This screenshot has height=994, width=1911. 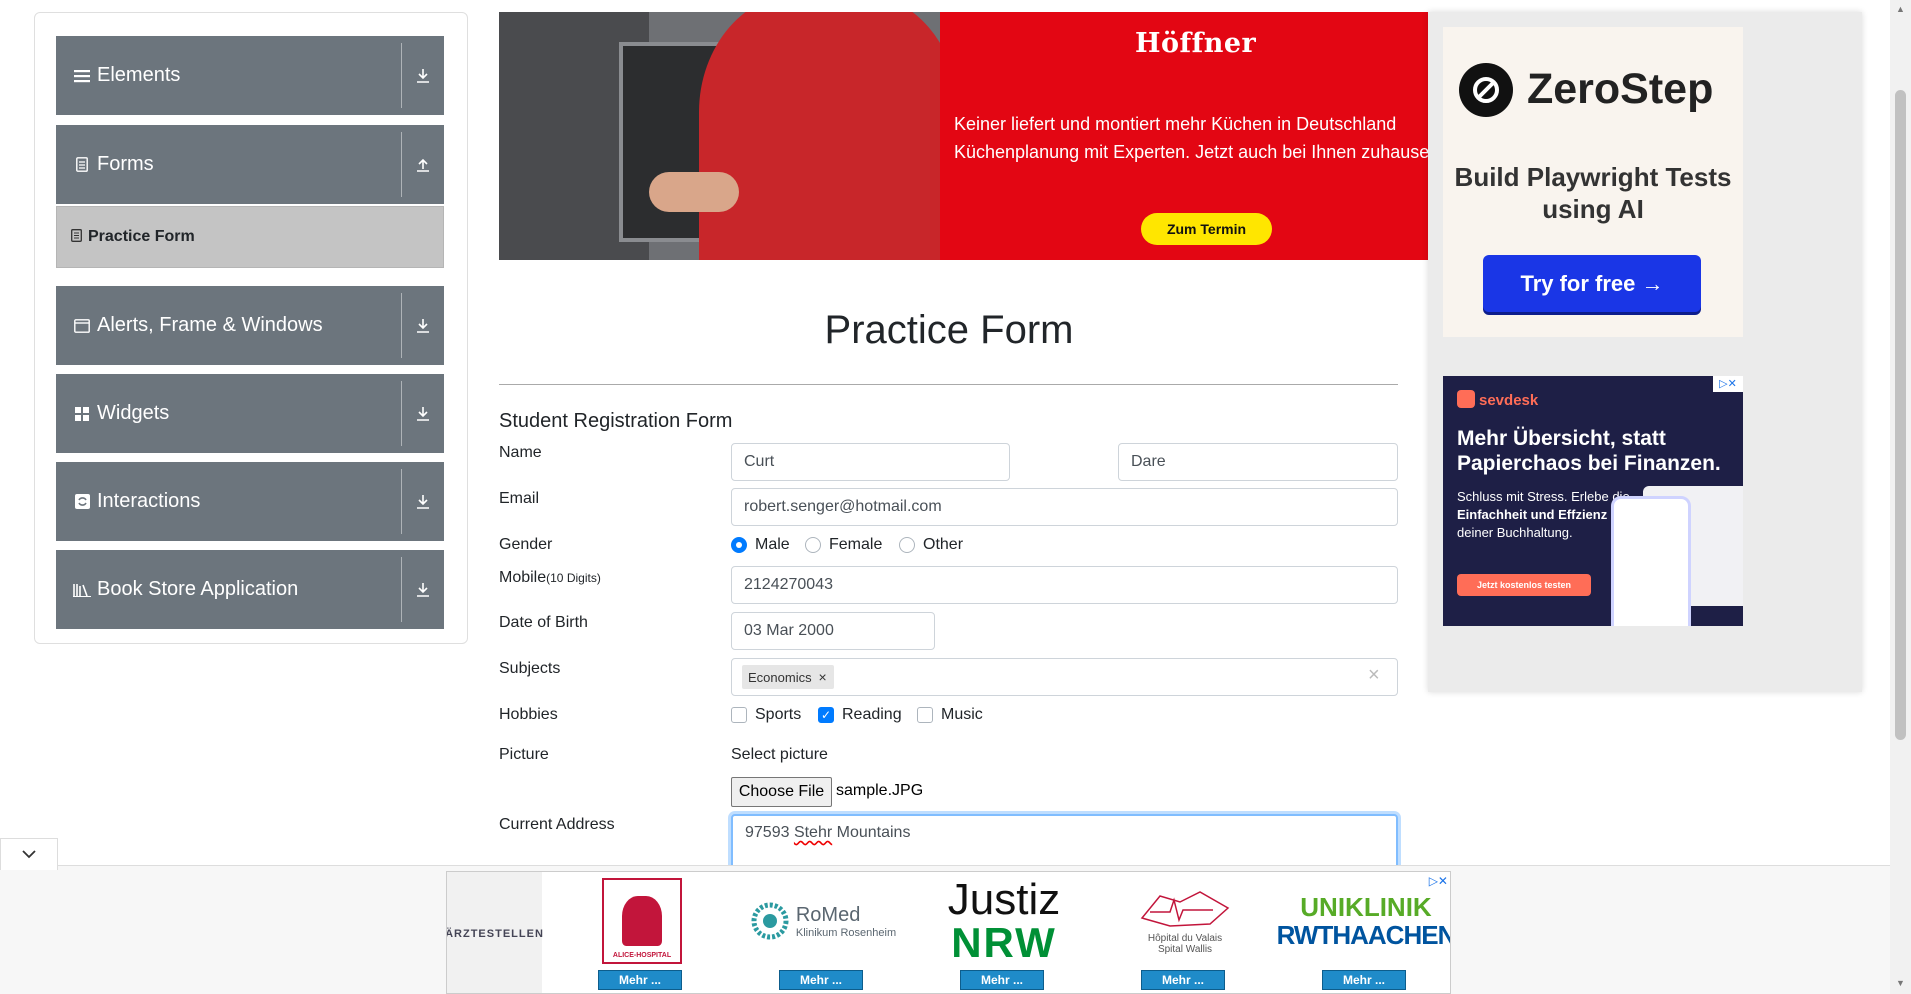 What do you see at coordinates (250, 237) in the screenshot?
I see `sidebar-item-practice-form: Practice Form` at bounding box center [250, 237].